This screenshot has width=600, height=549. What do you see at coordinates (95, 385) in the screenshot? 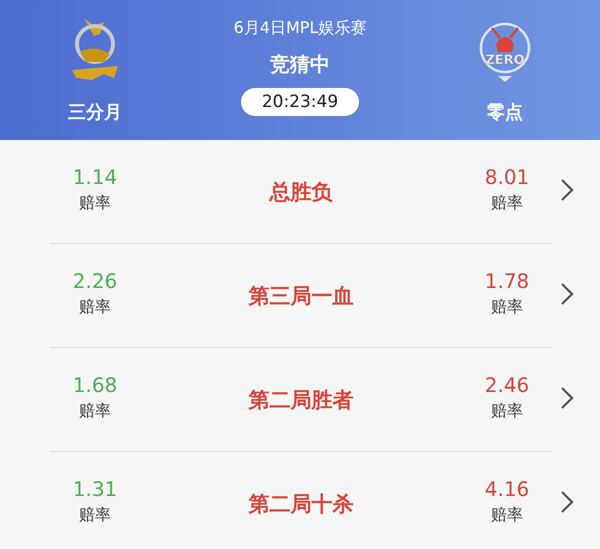
I see `odds-value: 1.68` at bounding box center [95, 385].